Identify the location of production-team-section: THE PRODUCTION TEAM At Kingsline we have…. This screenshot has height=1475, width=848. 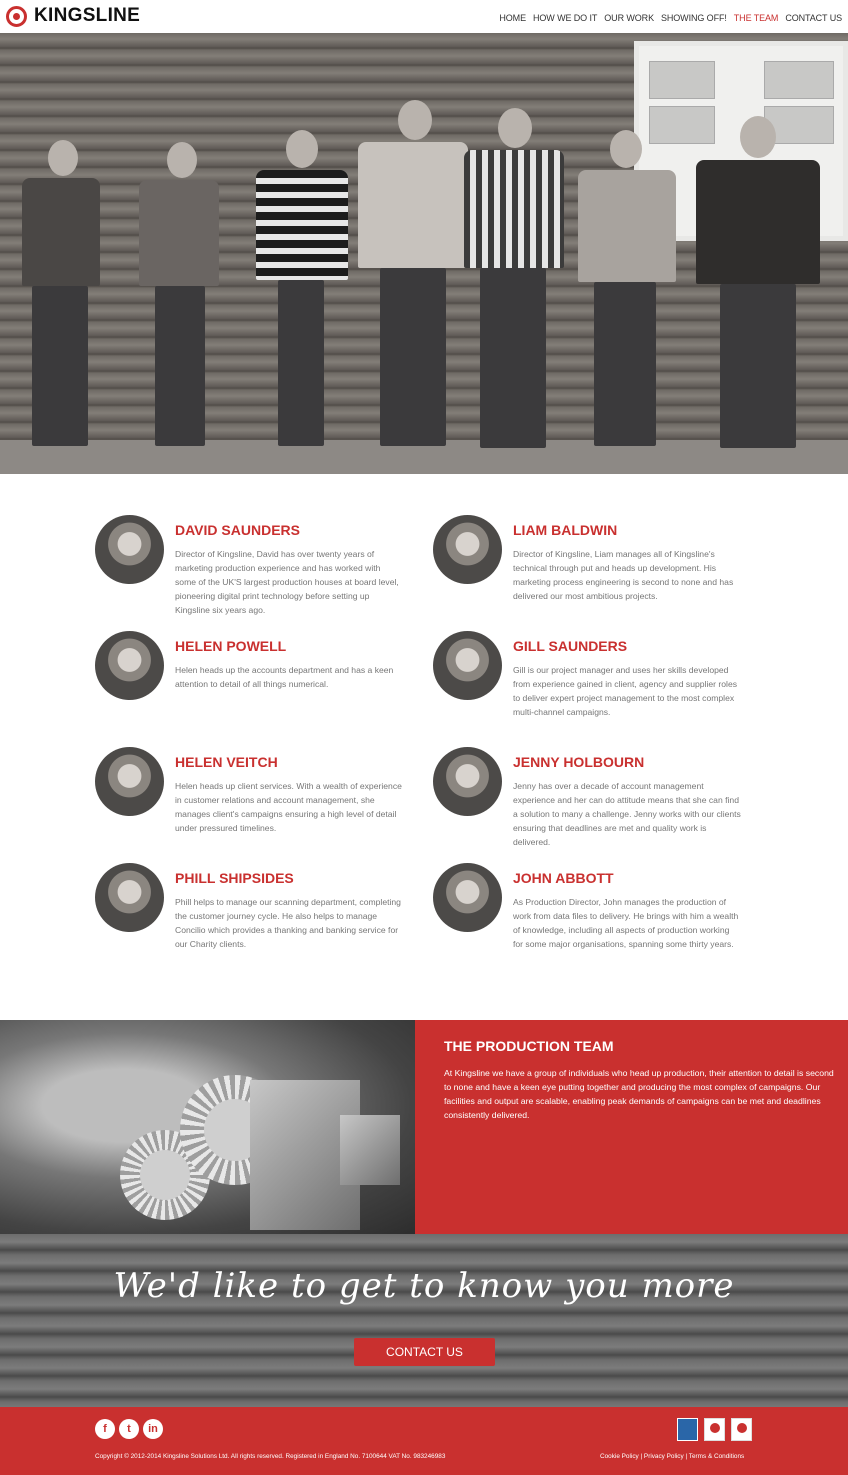
(424, 1127).